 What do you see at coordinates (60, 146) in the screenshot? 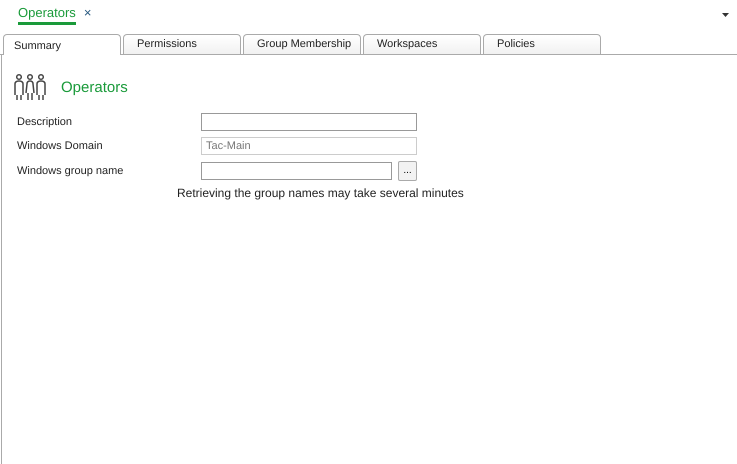
I see `field-label: Windows Domain` at bounding box center [60, 146].